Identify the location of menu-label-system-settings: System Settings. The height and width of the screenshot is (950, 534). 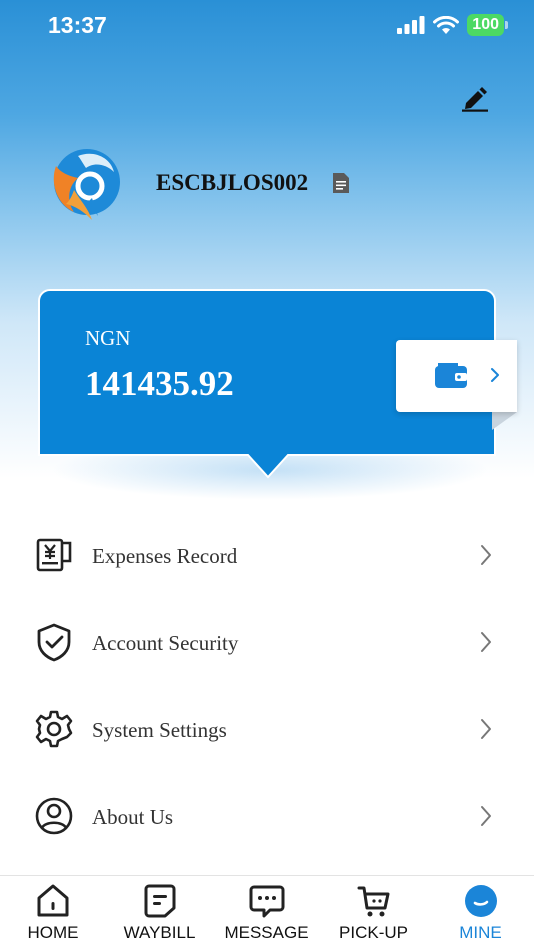
(159, 730).